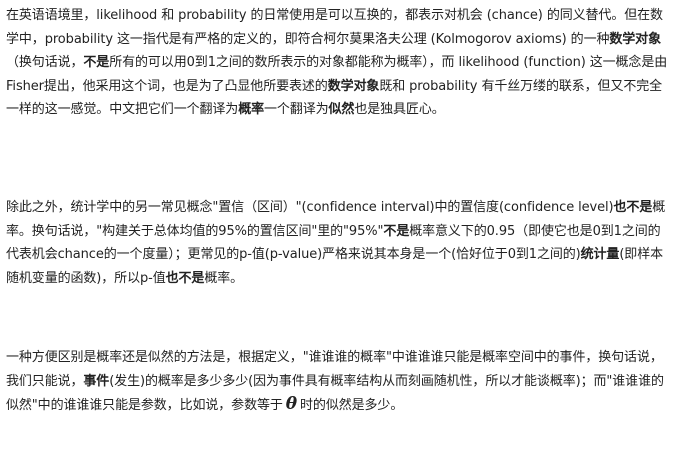  Describe the element at coordinates (399, 109) in the screenshot. I see `text-run: 也是独具匠心。` at that location.